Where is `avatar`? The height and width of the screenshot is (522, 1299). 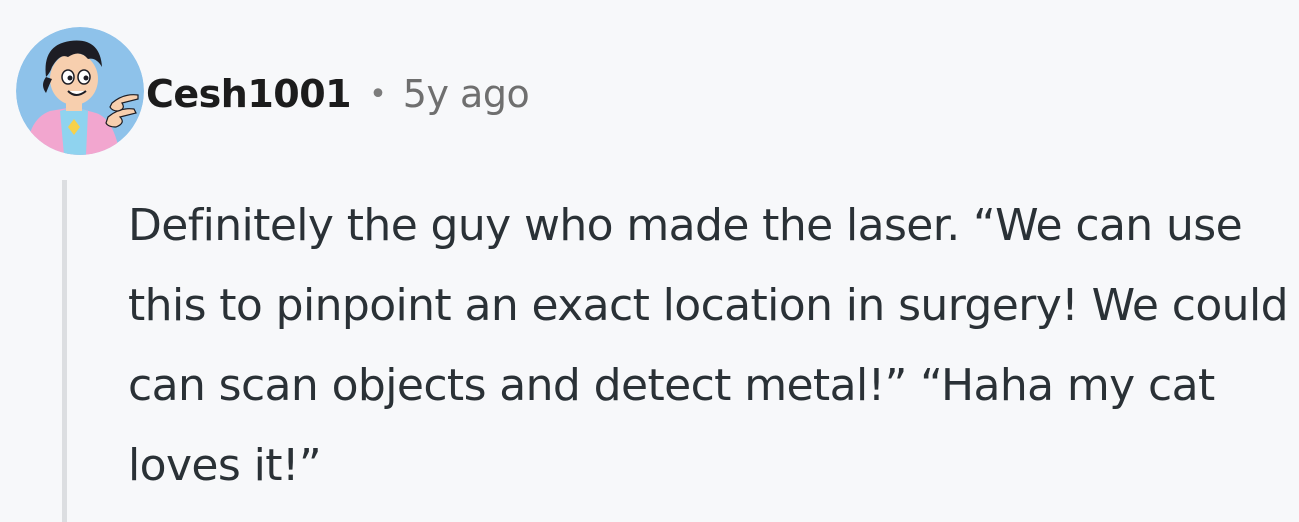 avatar is located at coordinates (80, 91).